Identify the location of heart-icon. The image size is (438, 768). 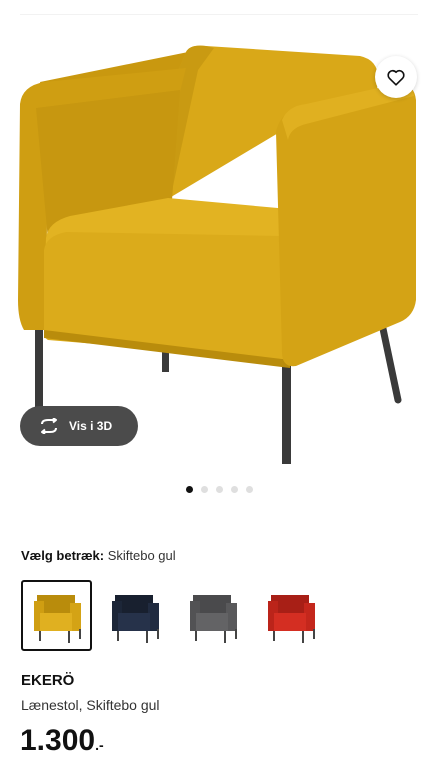
(396, 77).